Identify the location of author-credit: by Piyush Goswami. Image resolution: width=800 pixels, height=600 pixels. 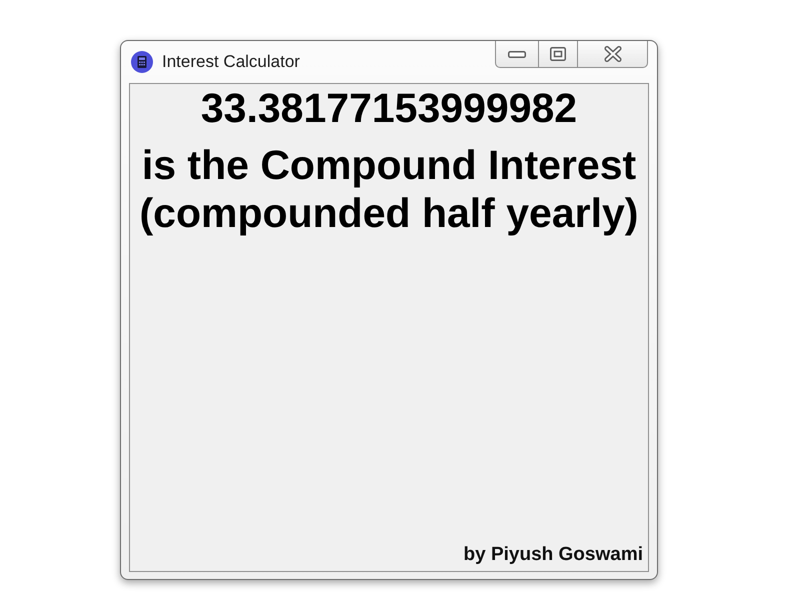
(553, 555).